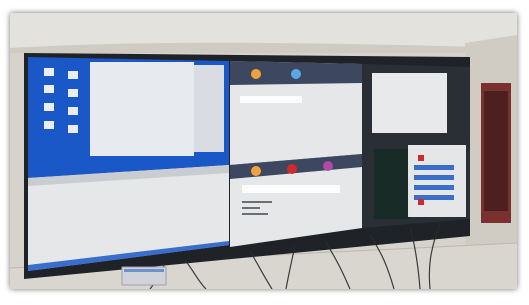  I want to click on left-top-window, so click(142, 109).